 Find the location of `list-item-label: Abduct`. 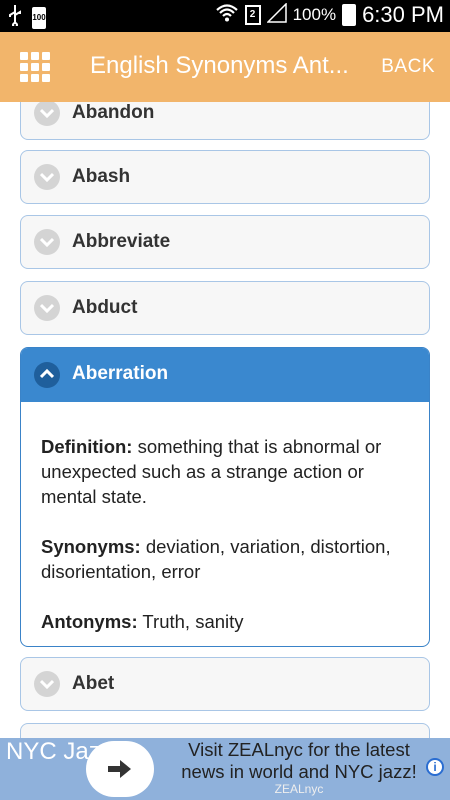

list-item-label: Abduct is located at coordinates (105, 307).